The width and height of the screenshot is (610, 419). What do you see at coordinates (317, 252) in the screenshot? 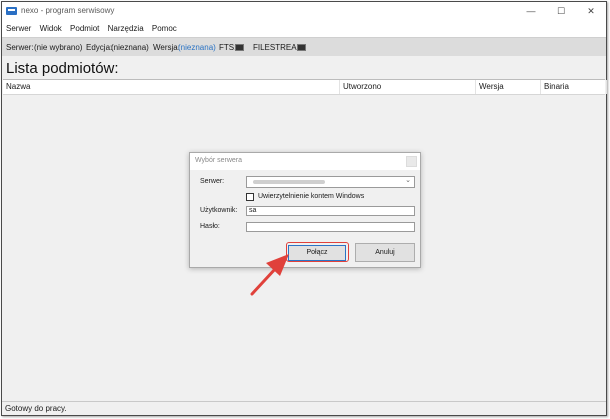
I see `connect-highlight-frame` at bounding box center [317, 252].